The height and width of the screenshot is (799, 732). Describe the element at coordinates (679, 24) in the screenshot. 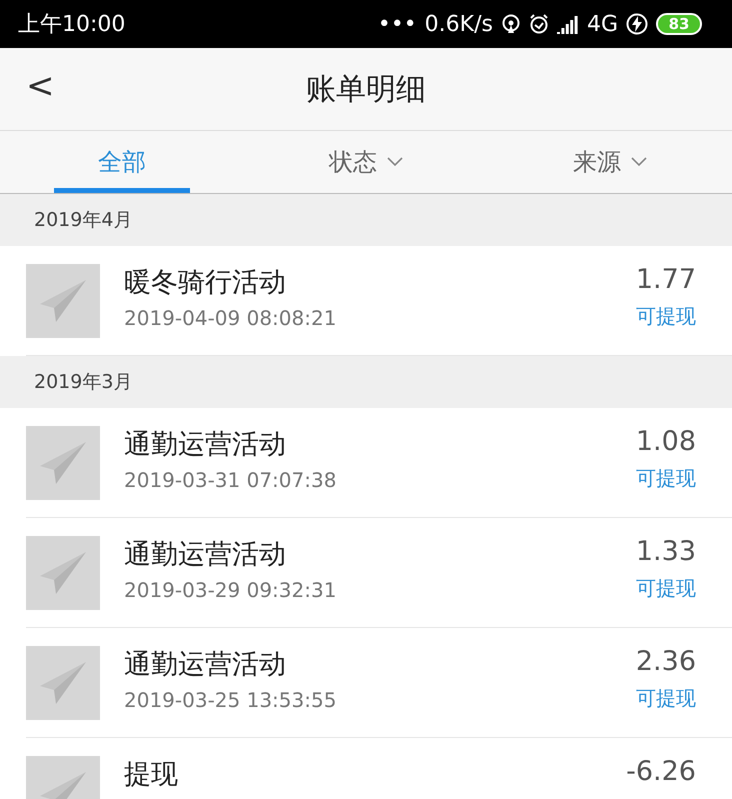

I see `battery-indicator: 83` at that location.